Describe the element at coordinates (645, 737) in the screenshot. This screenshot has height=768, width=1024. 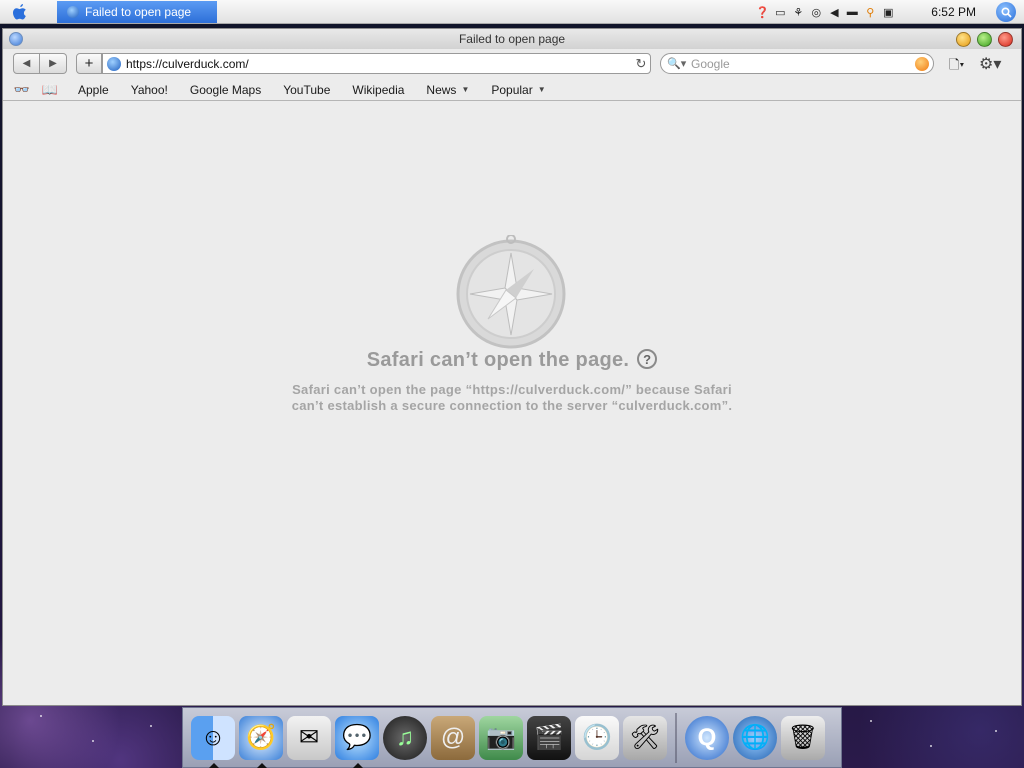
I see `dock-utilities: 🛠` at that location.